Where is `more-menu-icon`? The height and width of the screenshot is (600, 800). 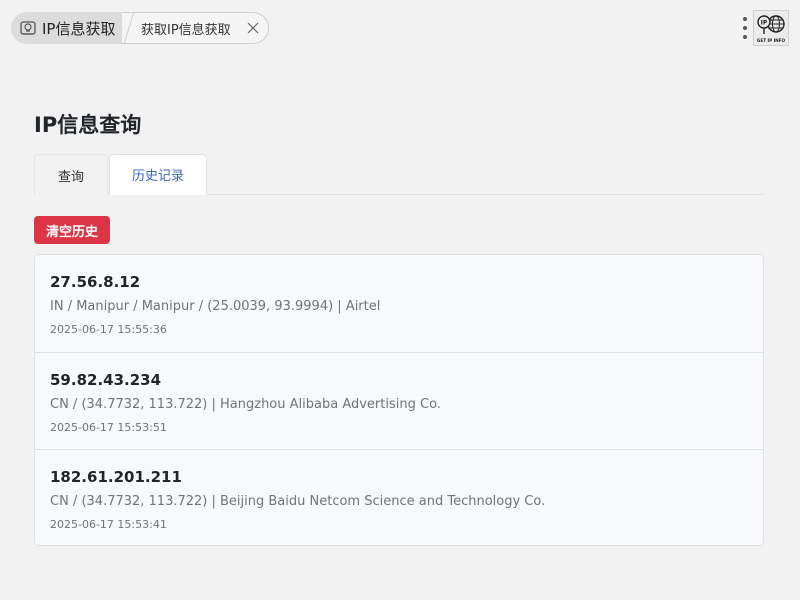 more-menu-icon is located at coordinates (745, 28).